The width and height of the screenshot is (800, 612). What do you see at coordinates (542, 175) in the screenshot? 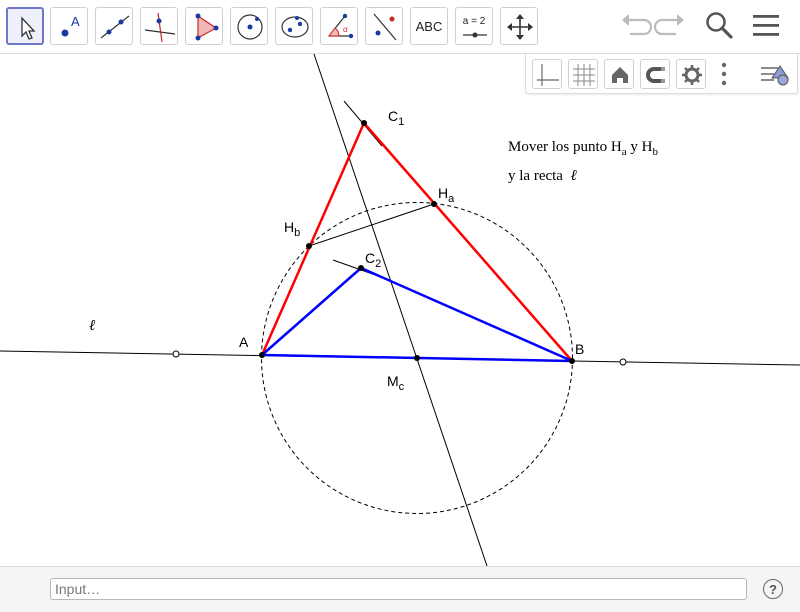
I see `instruction-line-2: y la recta ℓ` at bounding box center [542, 175].